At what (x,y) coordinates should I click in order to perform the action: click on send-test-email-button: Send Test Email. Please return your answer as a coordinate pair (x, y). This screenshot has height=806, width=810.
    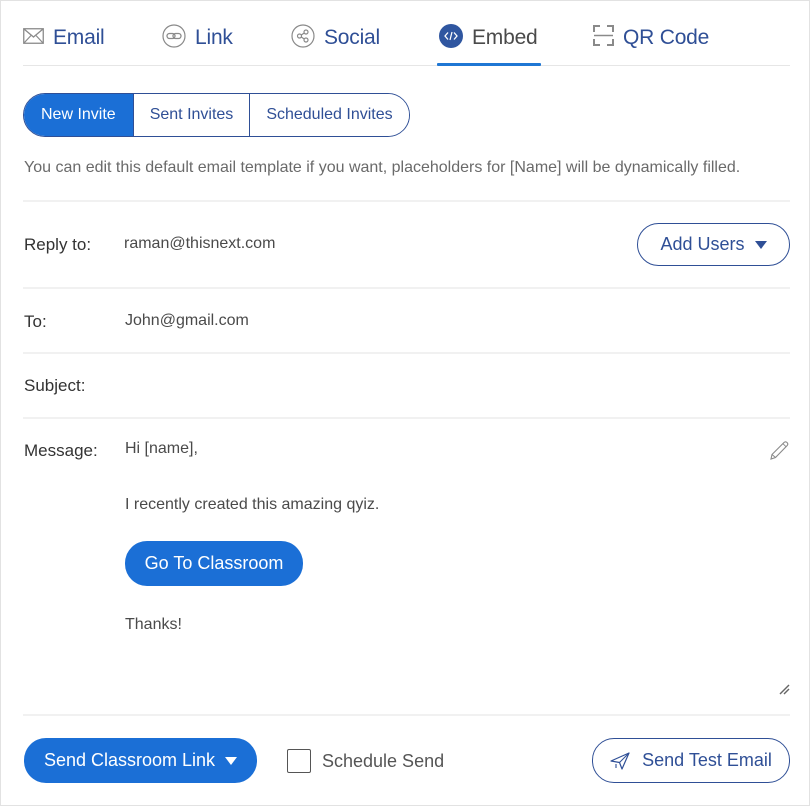
    Looking at the image, I should click on (691, 760).